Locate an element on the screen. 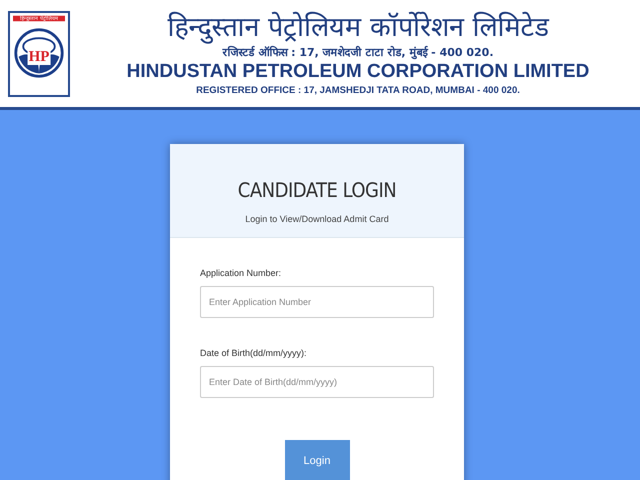 This screenshot has height=480, width=640. office-address-hindi: रजिस्टर्ड ऑफिस : 17, जमशेदजी टाटा रोड, मुंबई - 400 020. is located at coordinates (358, 52).